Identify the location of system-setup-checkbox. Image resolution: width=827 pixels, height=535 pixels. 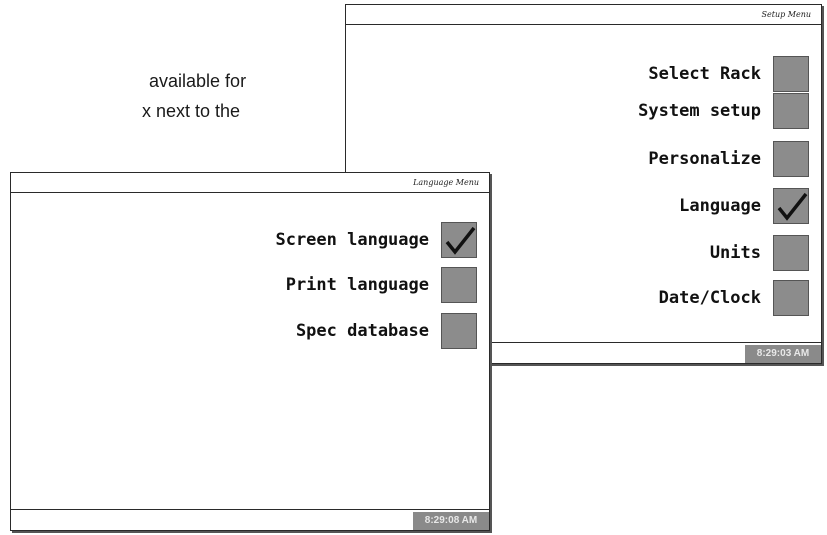
(791, 111).